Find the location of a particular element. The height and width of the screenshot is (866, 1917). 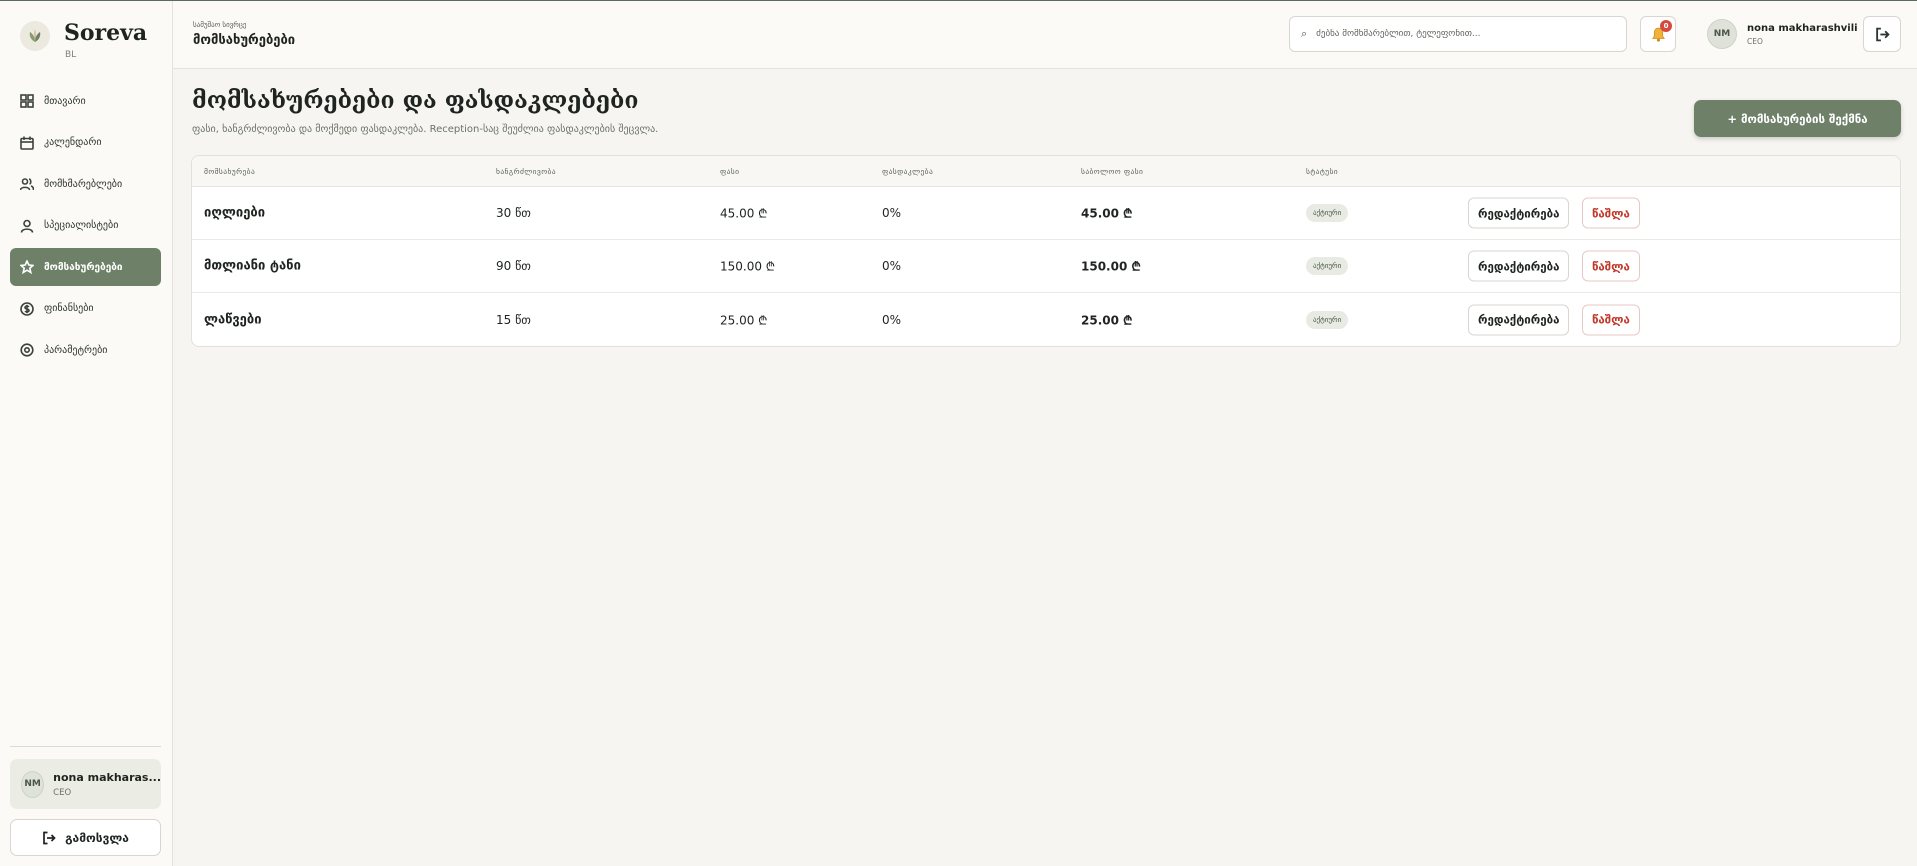

brand-sub: BL is located at coordinates (71, 55).